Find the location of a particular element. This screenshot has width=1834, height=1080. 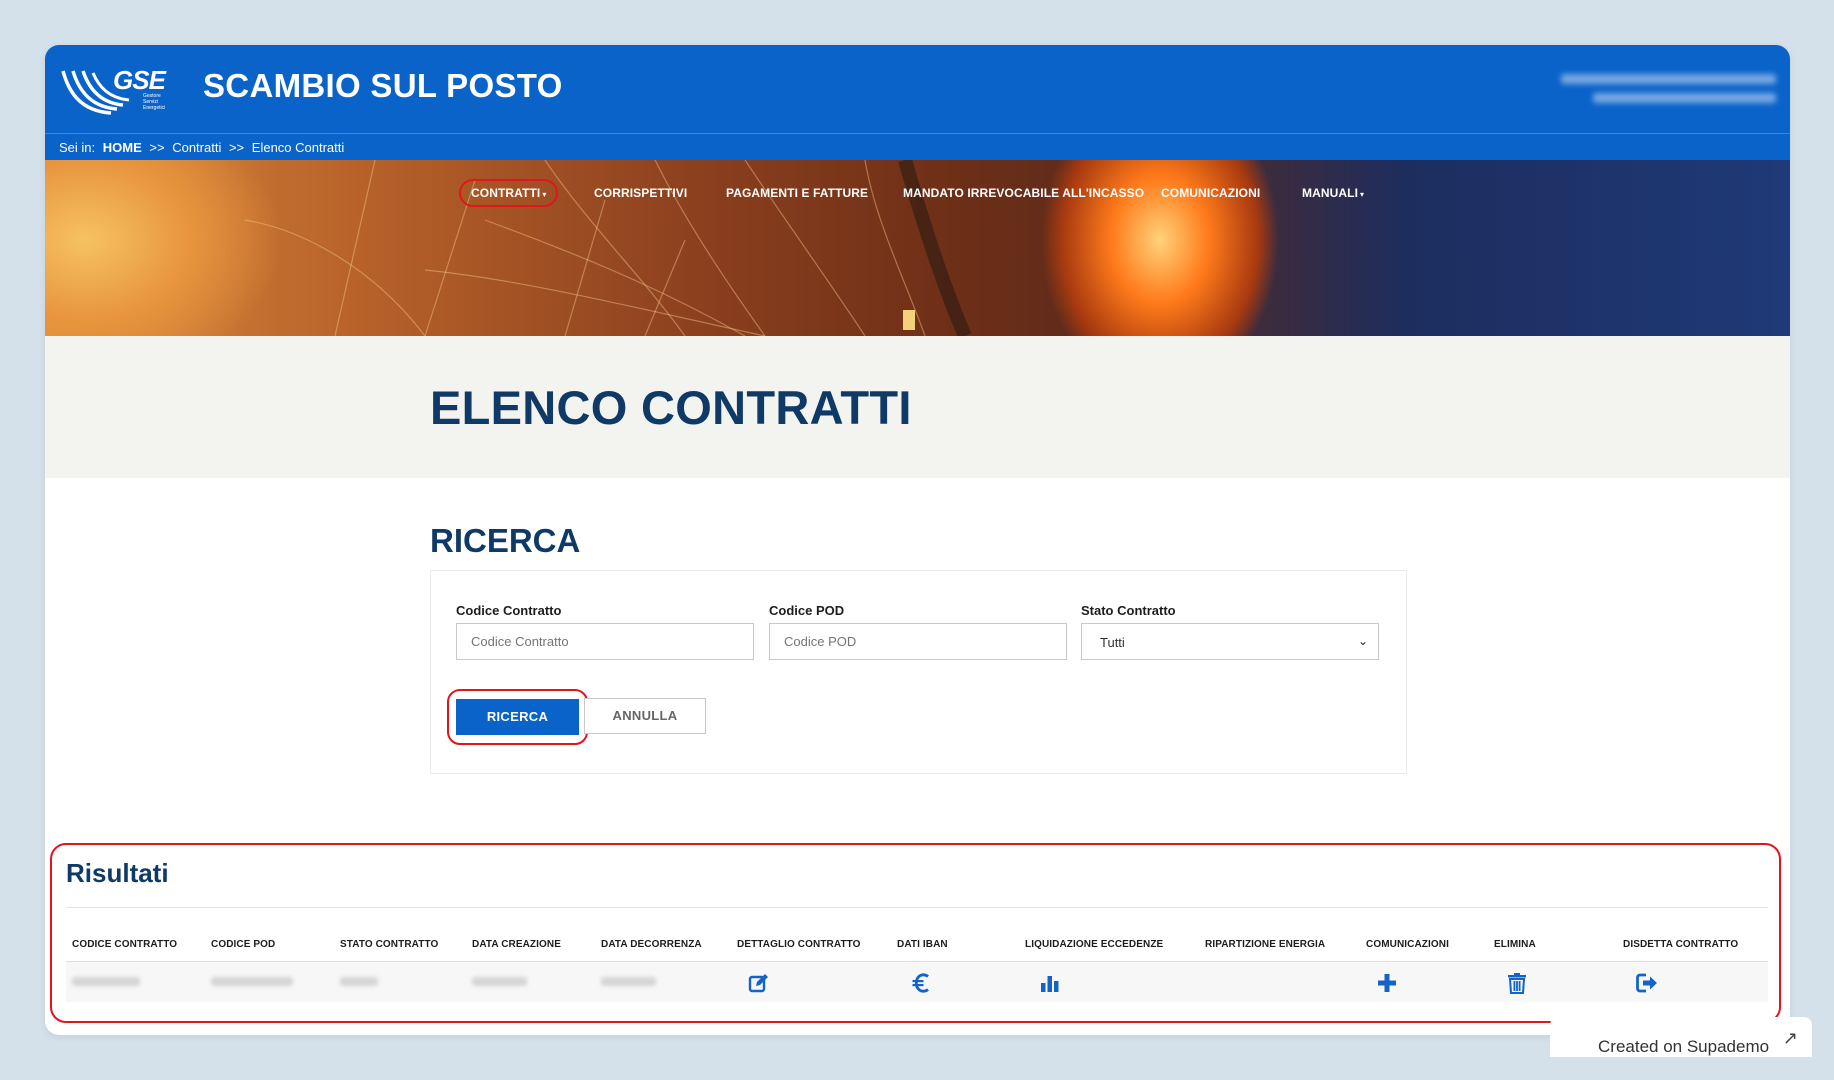

breadcrumb-home-link: HOME is located at coordinates (122, 147).